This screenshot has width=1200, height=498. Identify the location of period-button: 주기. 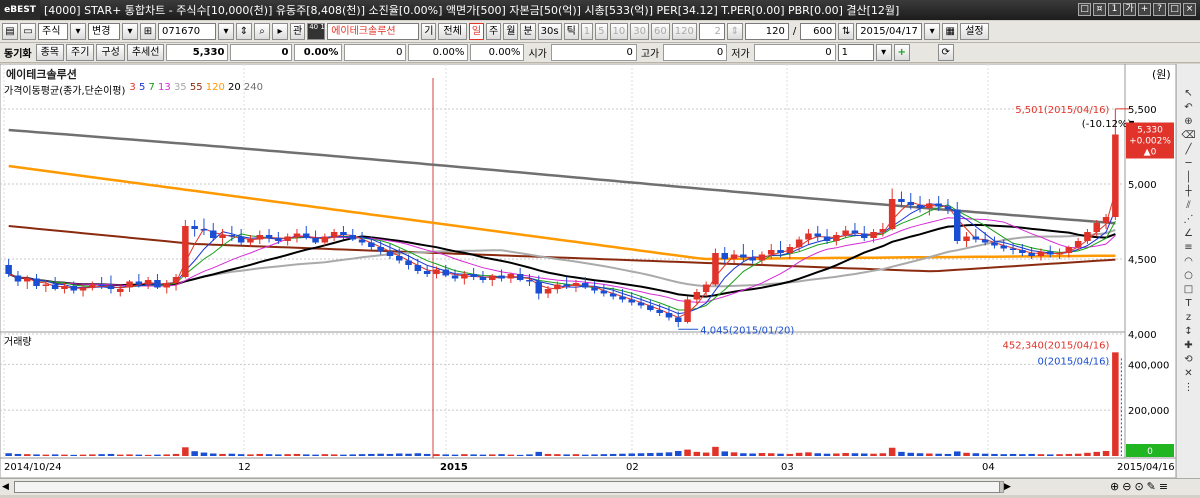
(80, 52).